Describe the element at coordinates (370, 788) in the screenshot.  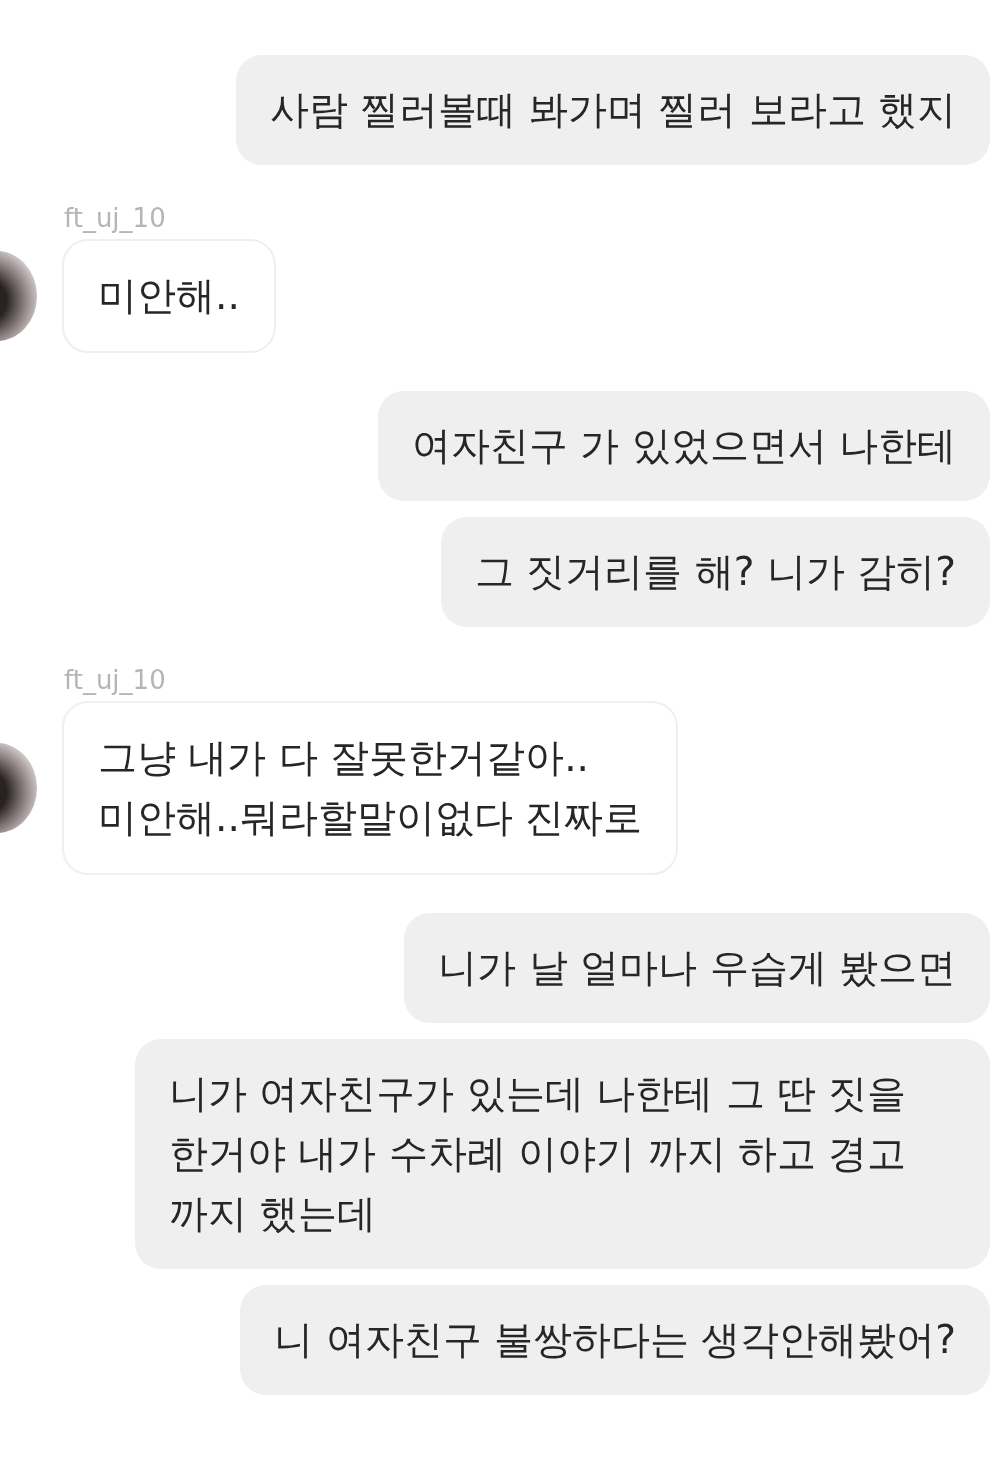
I see `message-bubble: 그냥 내가 다 잘못한거같아.. 미안해..뭐라할말이없다 진짜로` at that location.